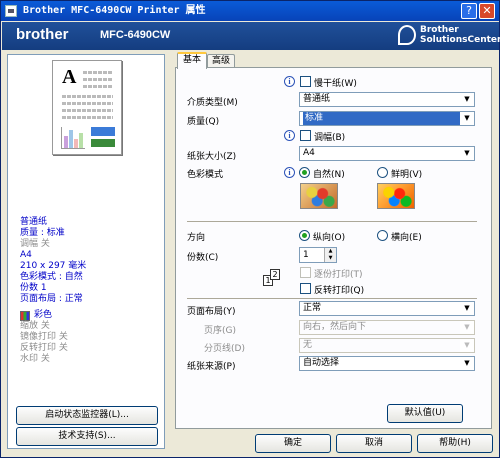 The height and width of the screenshot is (458, 500). Describe the element at coordinates (103, 137) in the screenshot. I see `preview-photo-graphic` at that location.